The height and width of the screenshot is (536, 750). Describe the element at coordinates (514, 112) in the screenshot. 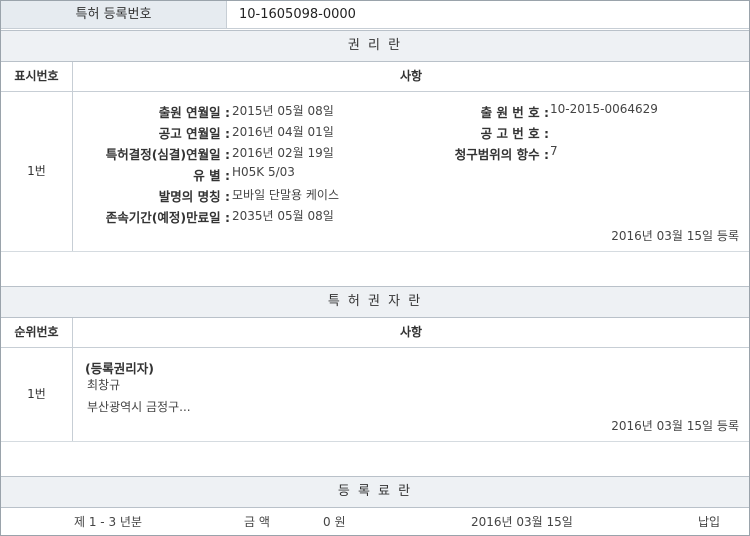

I see `application-number-label: 출 원 번 호 :` at that location.